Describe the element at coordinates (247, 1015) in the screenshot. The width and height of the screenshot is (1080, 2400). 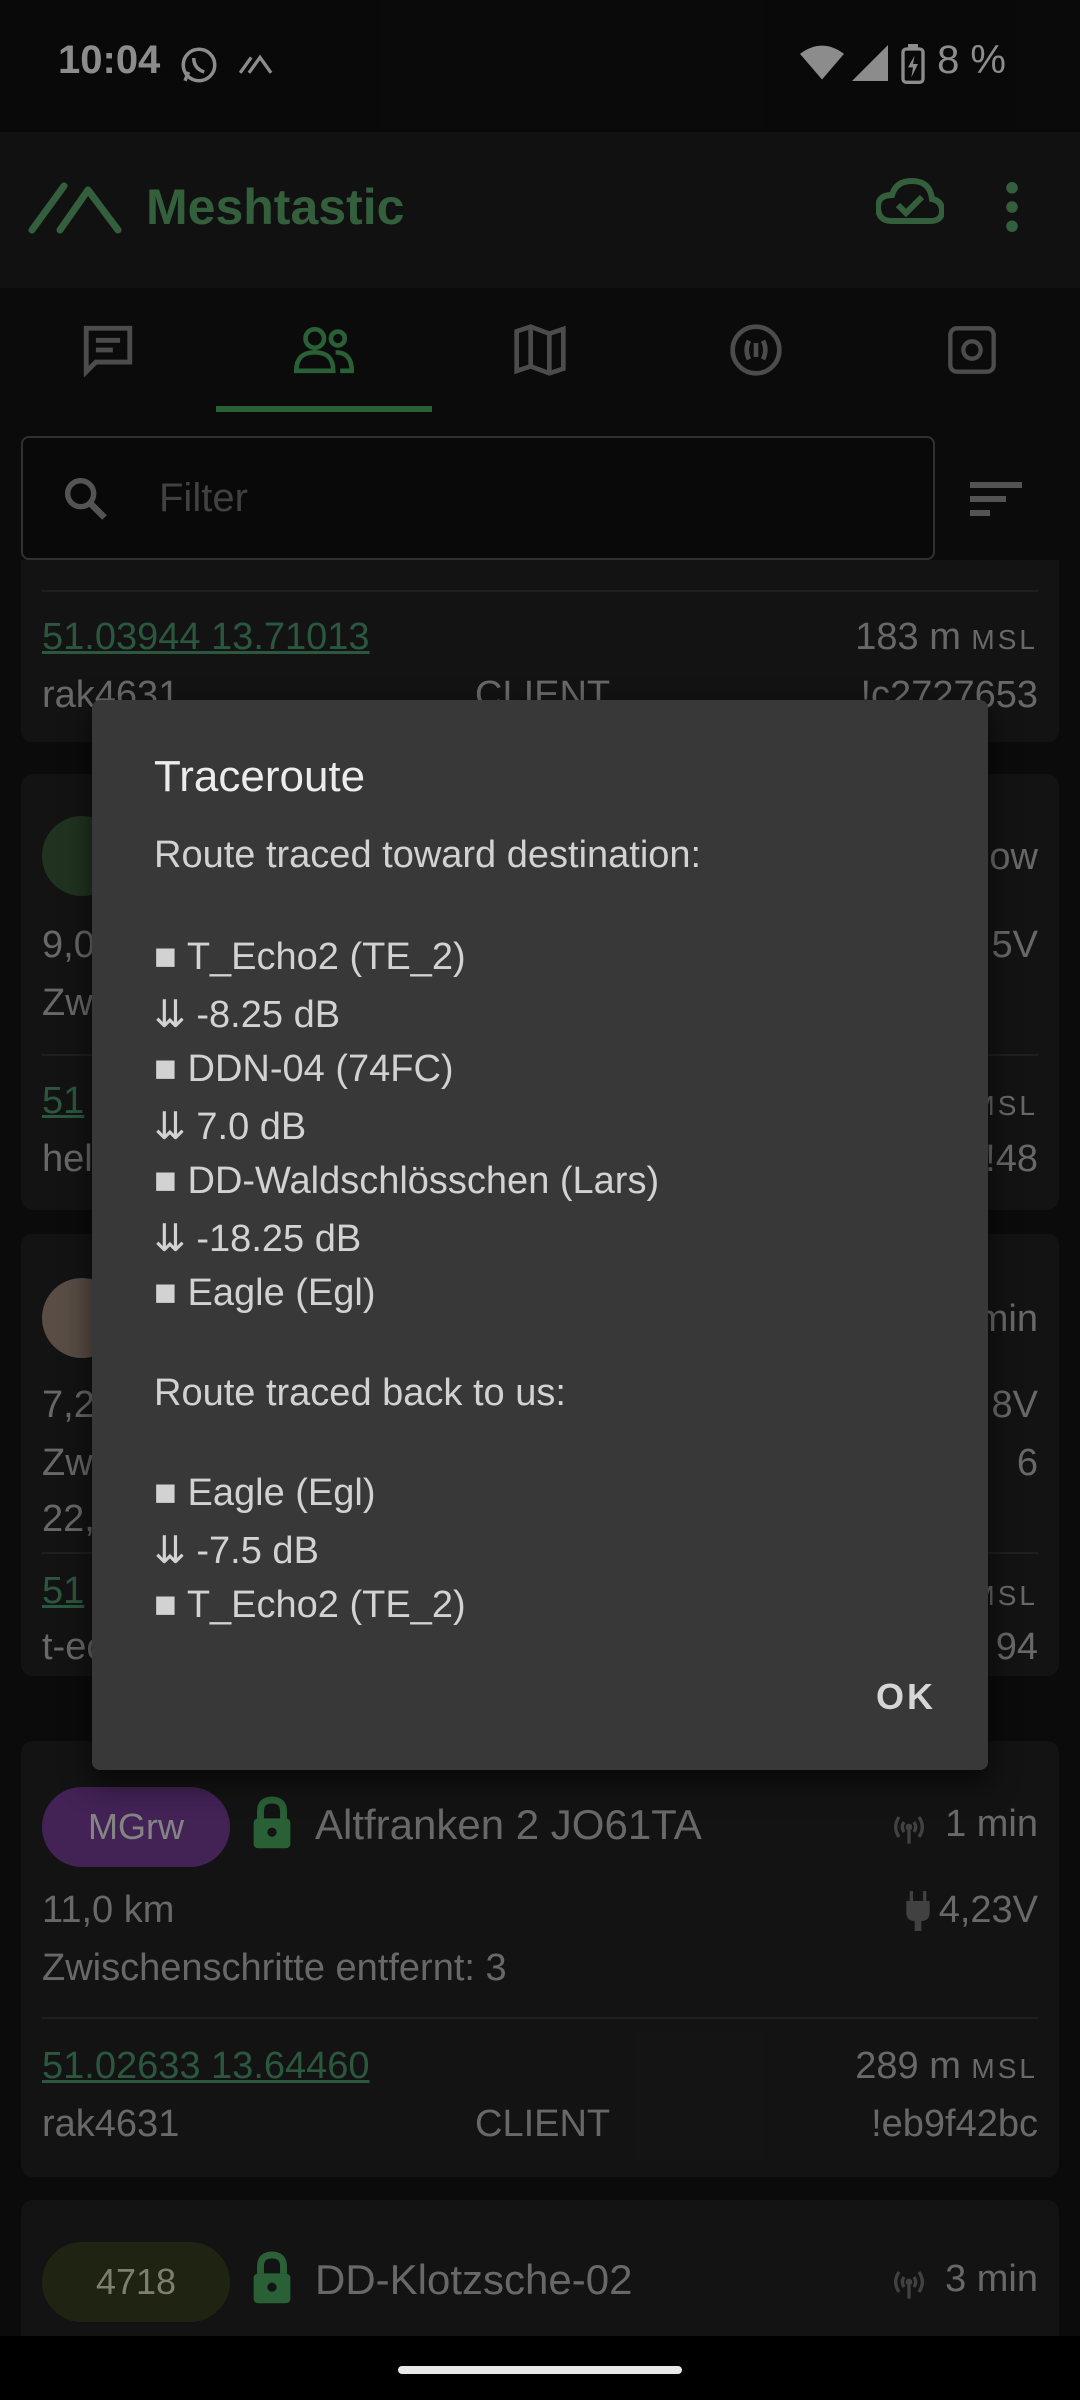
I see `route-snr: ⇊ -8.25 dB` at that location.